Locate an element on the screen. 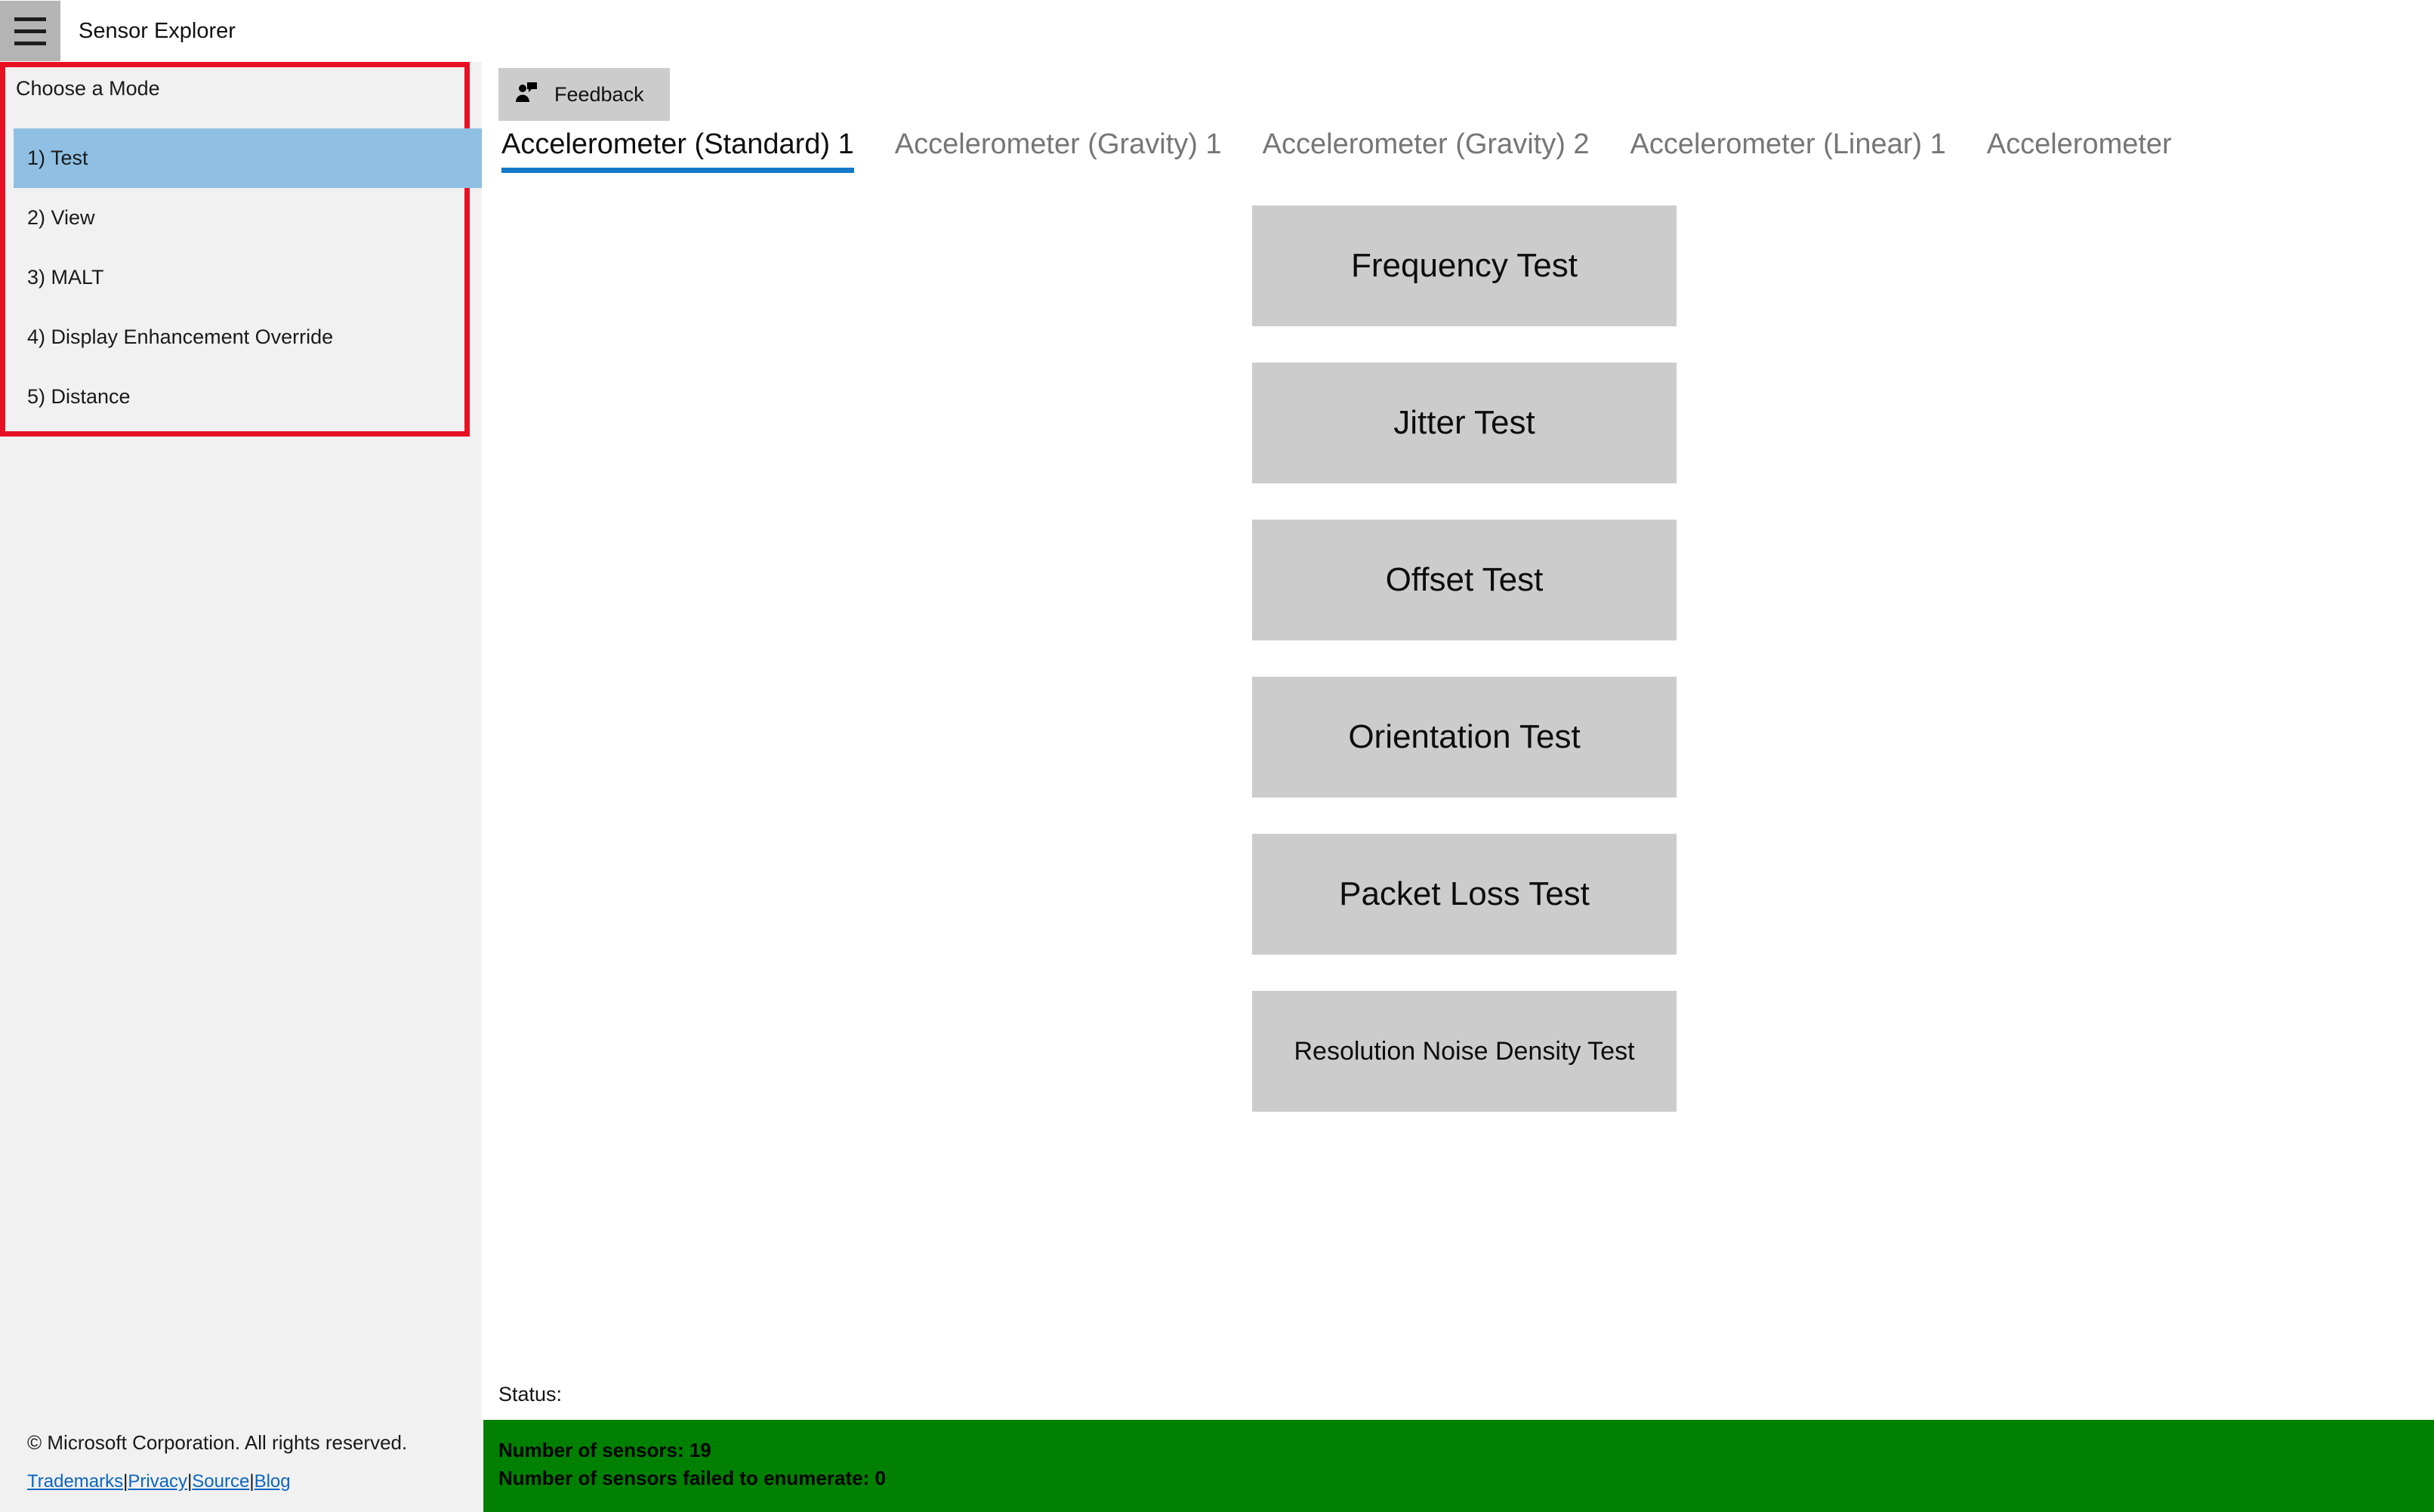 The width and height of the screenshot is (2434, 1512). tab-1: Accelerometer (Gravity) 1 is located at coordinates (1058, 150).